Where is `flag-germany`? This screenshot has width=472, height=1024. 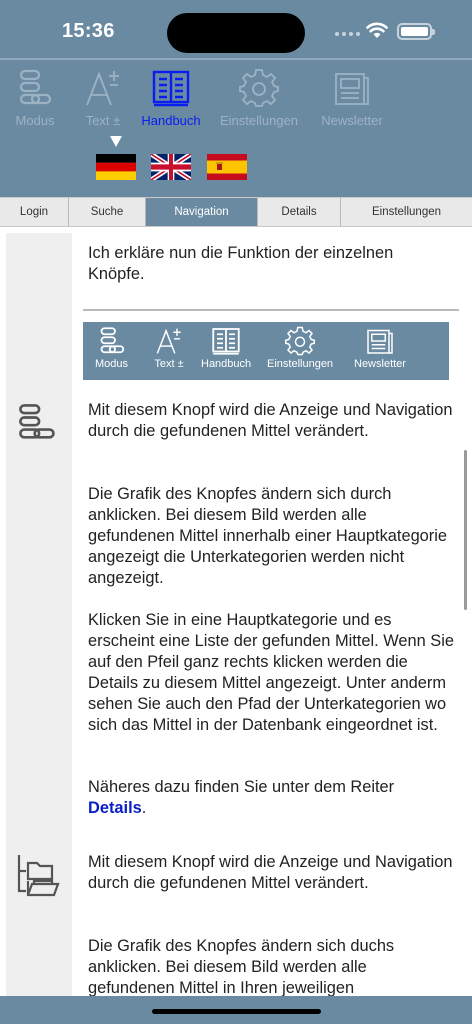
flag-germany is located at coordinates (116, 167).